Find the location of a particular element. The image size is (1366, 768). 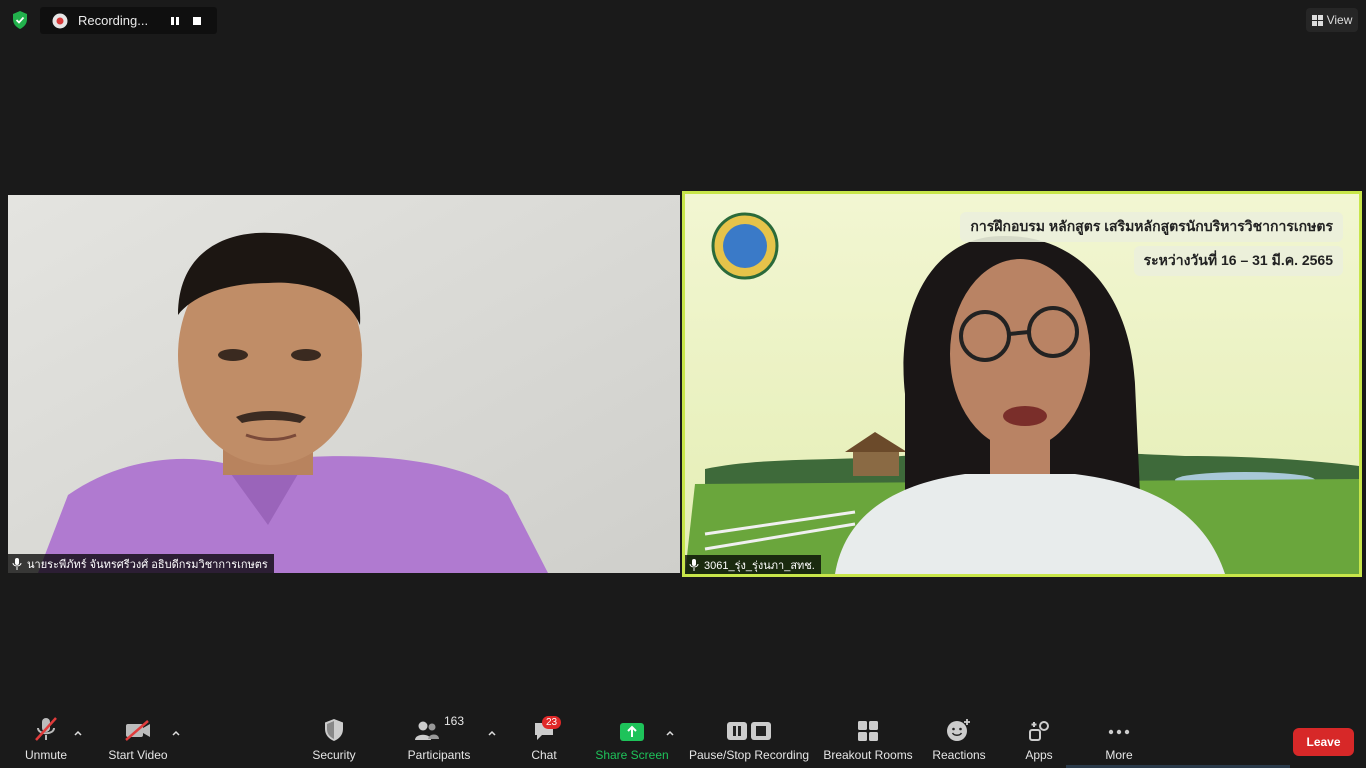

training-banner-date: ระหว่างวันที่ 16 – 31 มี.ค. 2565 is located at coordinates (1238, 261).